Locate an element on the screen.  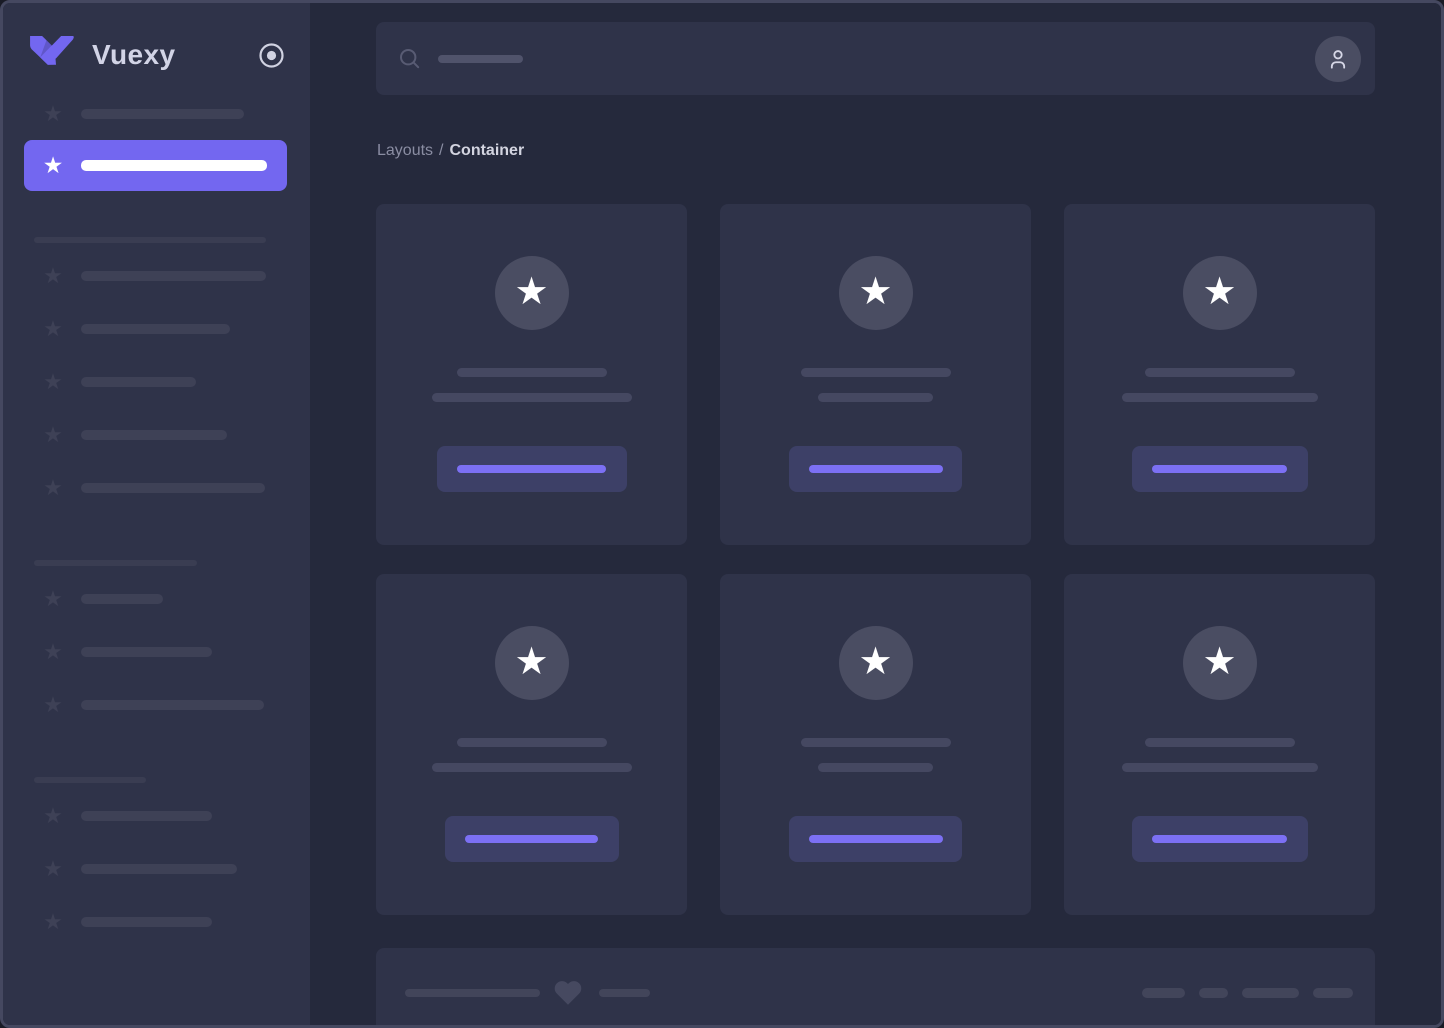
breadcrumb: Layouts / Container is located at coordinates (876, 150).